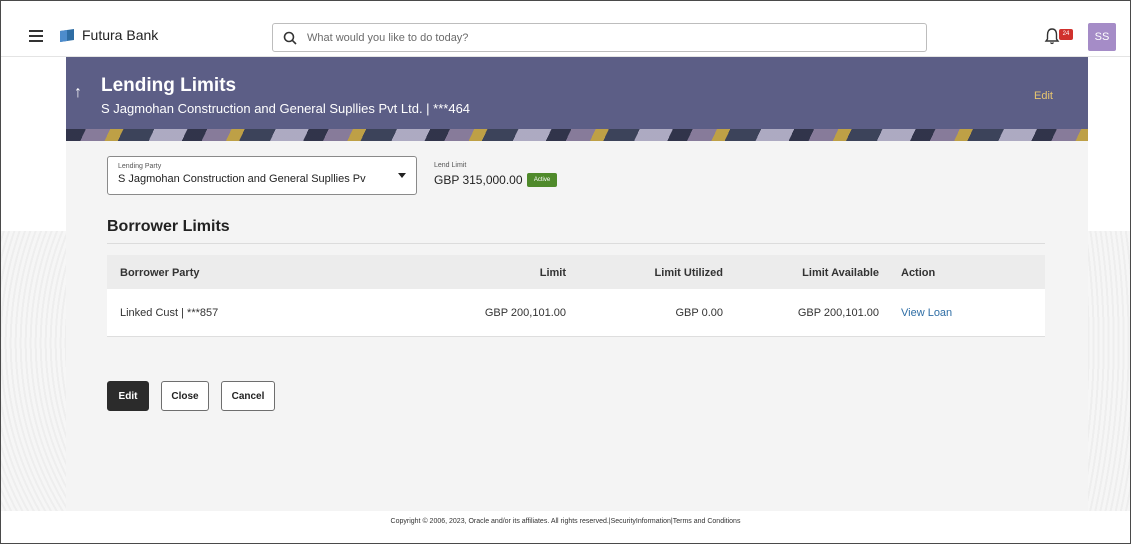  Describe the element at coordinates (688, 273) in the screenshot. I see `column-header-limit-utilized: Limit Utilized` at that location.